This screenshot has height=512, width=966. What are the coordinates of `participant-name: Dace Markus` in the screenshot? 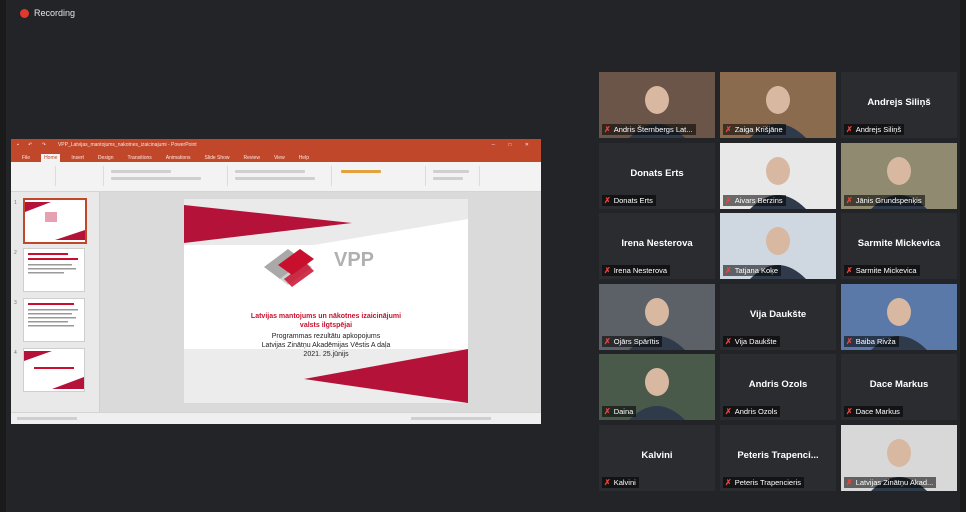 It's located at (877, 411).